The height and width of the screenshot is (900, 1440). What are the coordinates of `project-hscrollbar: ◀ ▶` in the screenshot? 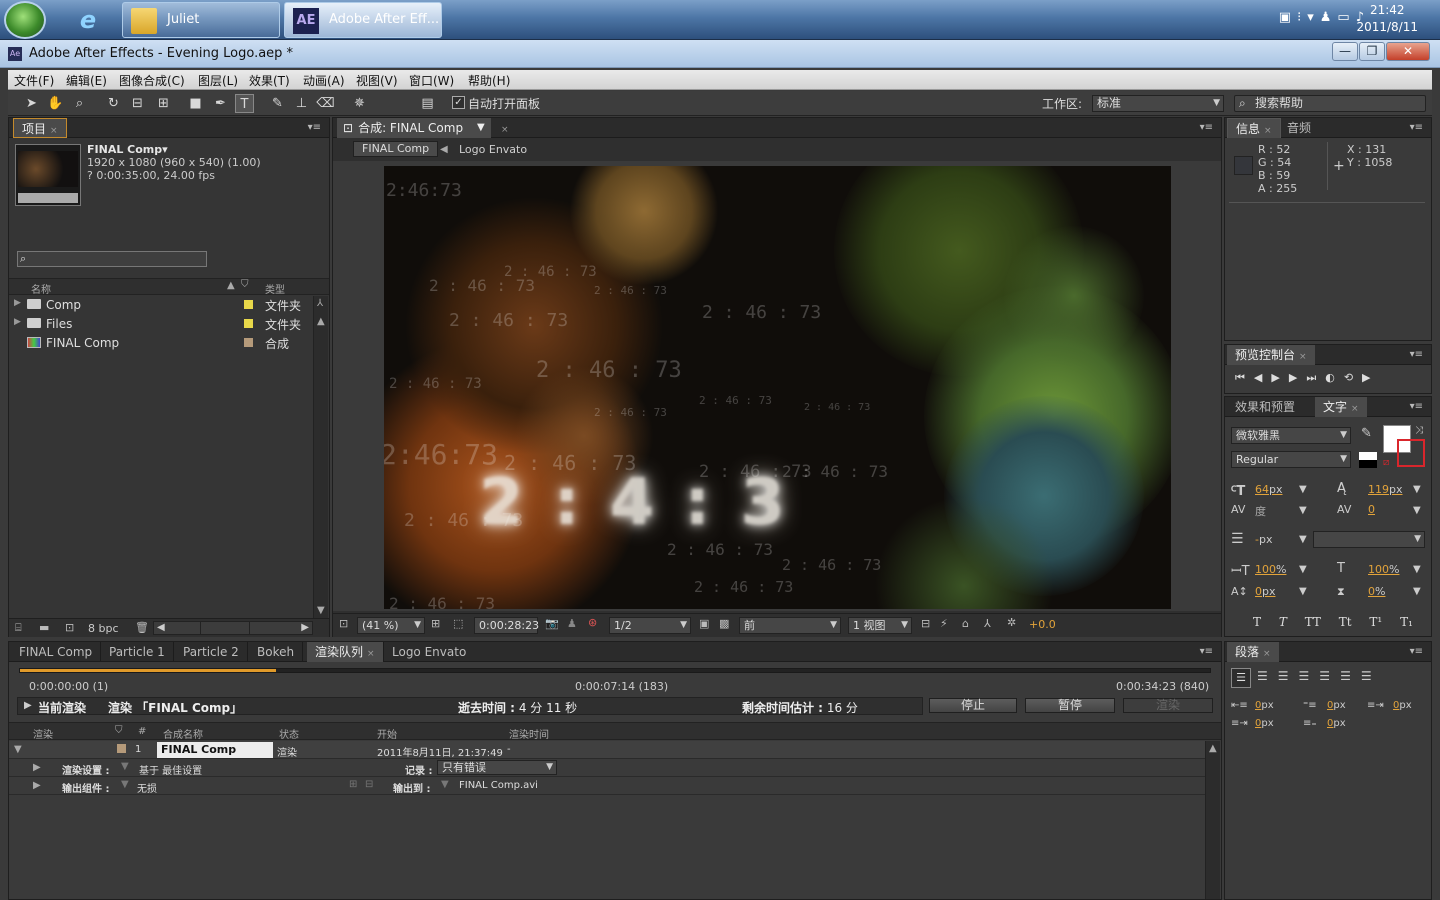 It's located at (233, 628).